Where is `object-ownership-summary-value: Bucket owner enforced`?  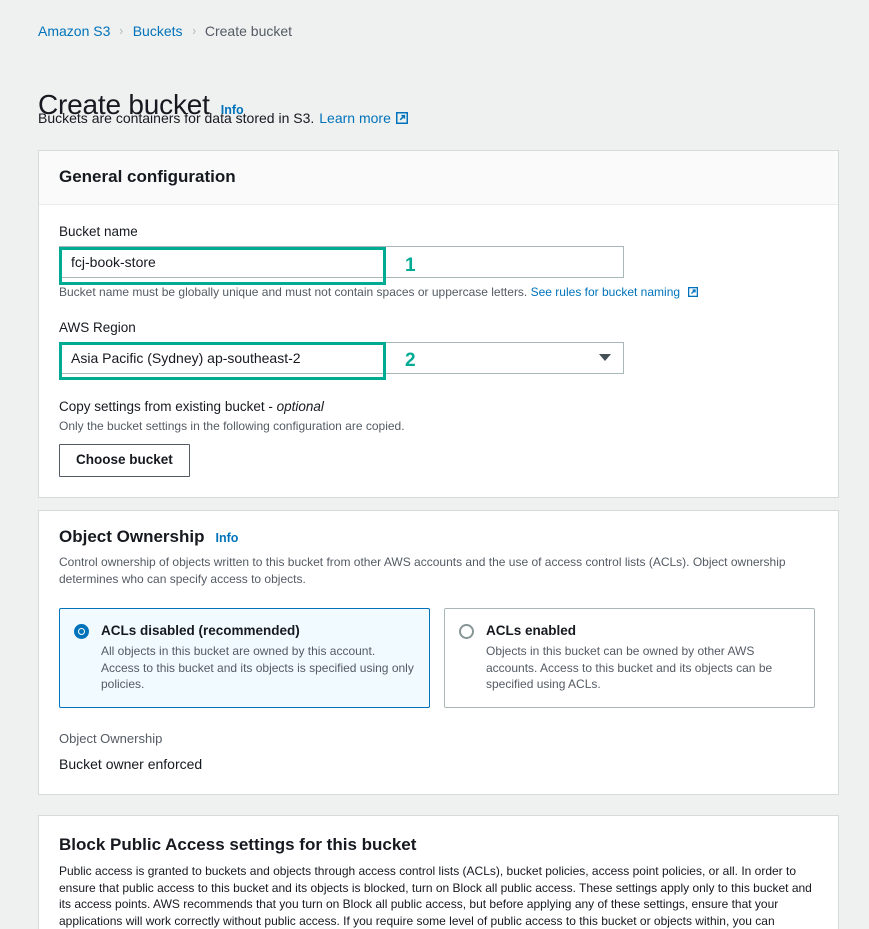
object-ownership-summary-value: Bucket owner enforced is located at coordinates (131, 763).